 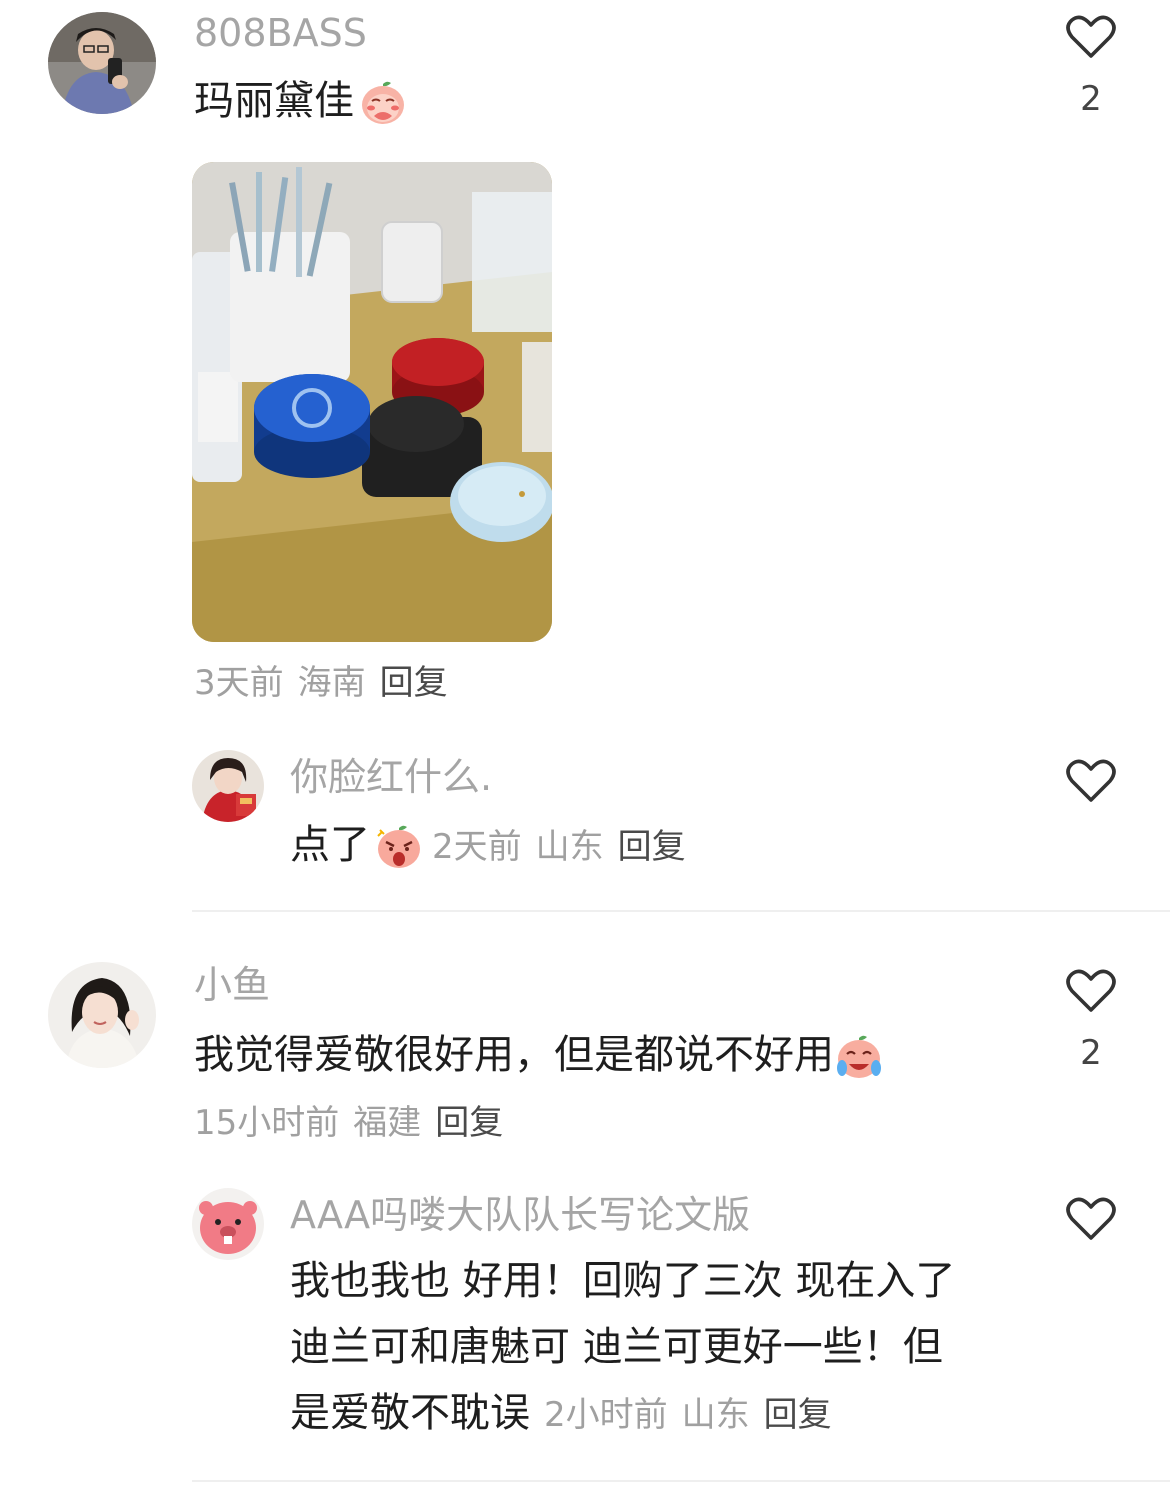 What do you see at coordinates (616, 1347) in the screenshot?
I see `reply-text-line: 迪兰可和唐魅可 迪兰可更好一些！但` at bounding box center [616, 1347].